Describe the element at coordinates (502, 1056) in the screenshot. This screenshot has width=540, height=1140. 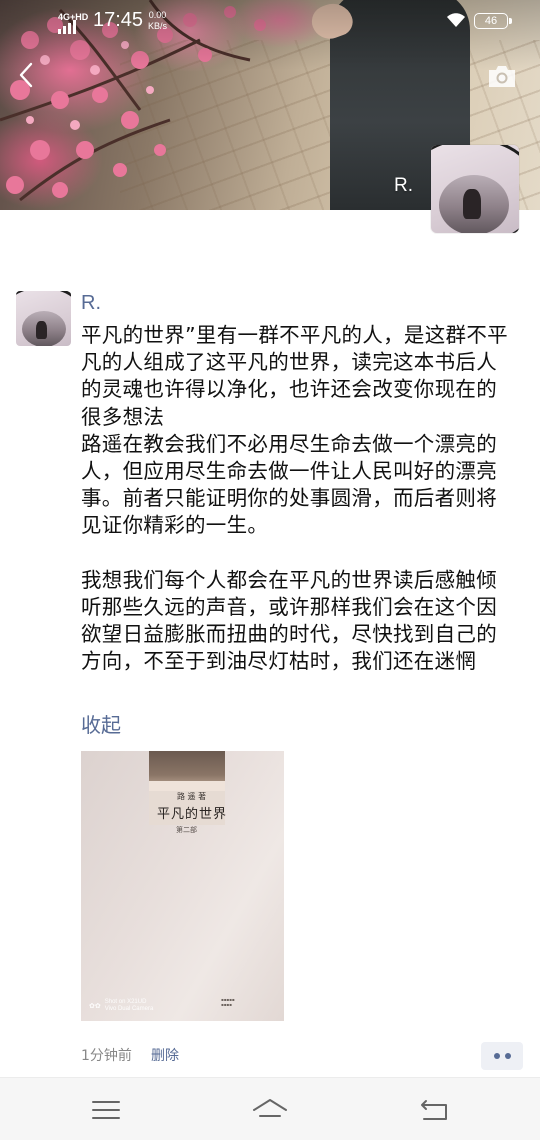
I see `more-options-button` at that location.